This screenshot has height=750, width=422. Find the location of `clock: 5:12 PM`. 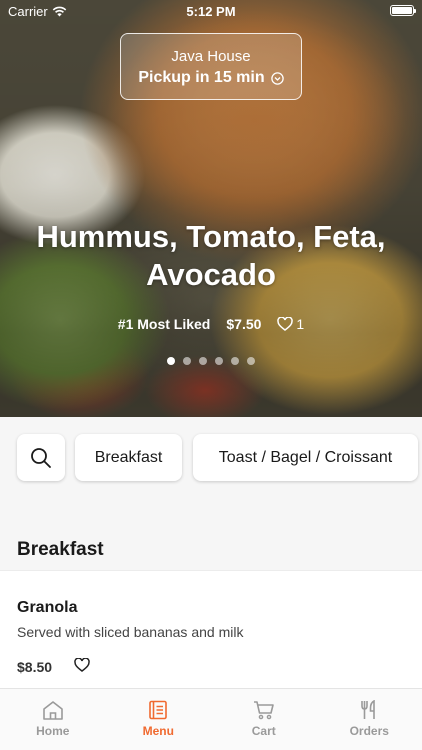

clock: 5:12 PM is located at coordinates (211, 11).